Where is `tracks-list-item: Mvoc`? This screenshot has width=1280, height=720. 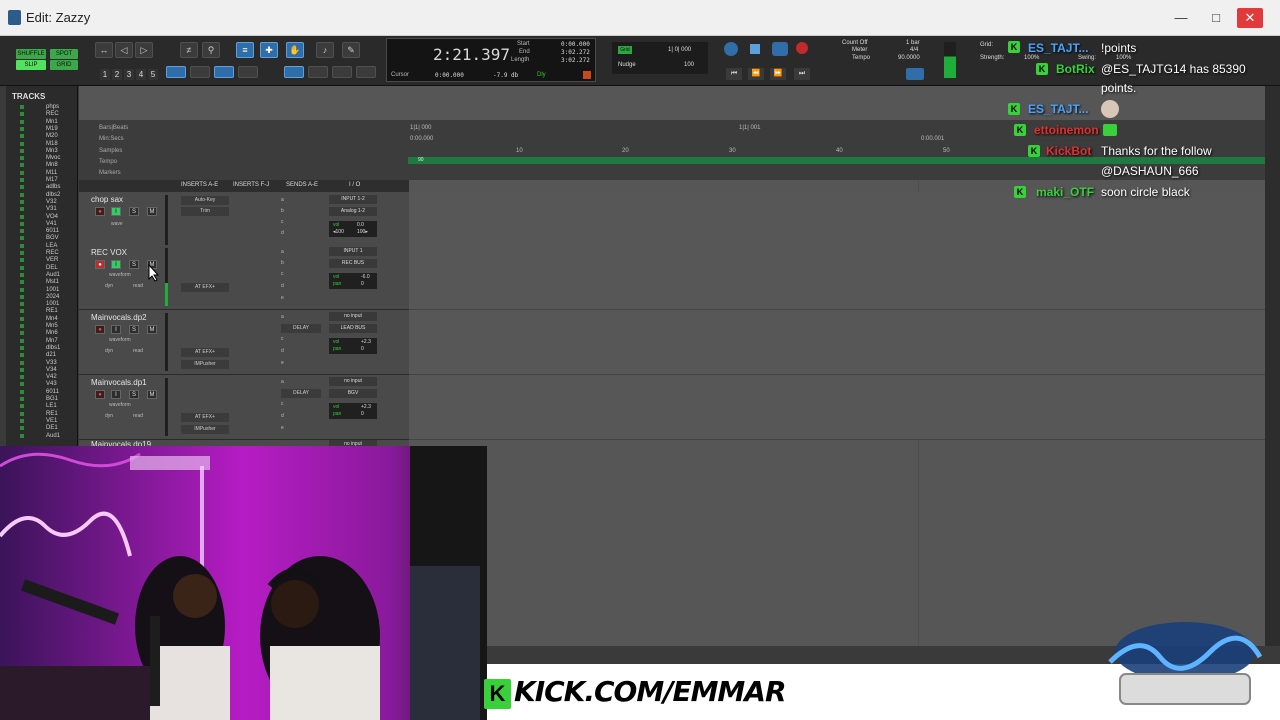
tracks-list-item: Mvoc is located at coordinates (53, 158).